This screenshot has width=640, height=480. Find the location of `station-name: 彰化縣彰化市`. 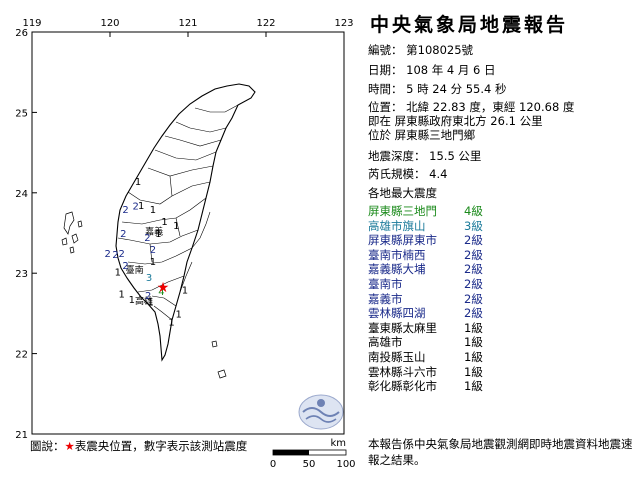

station-name: 彰化縣彰化市 is located at coordinates (402, 386).